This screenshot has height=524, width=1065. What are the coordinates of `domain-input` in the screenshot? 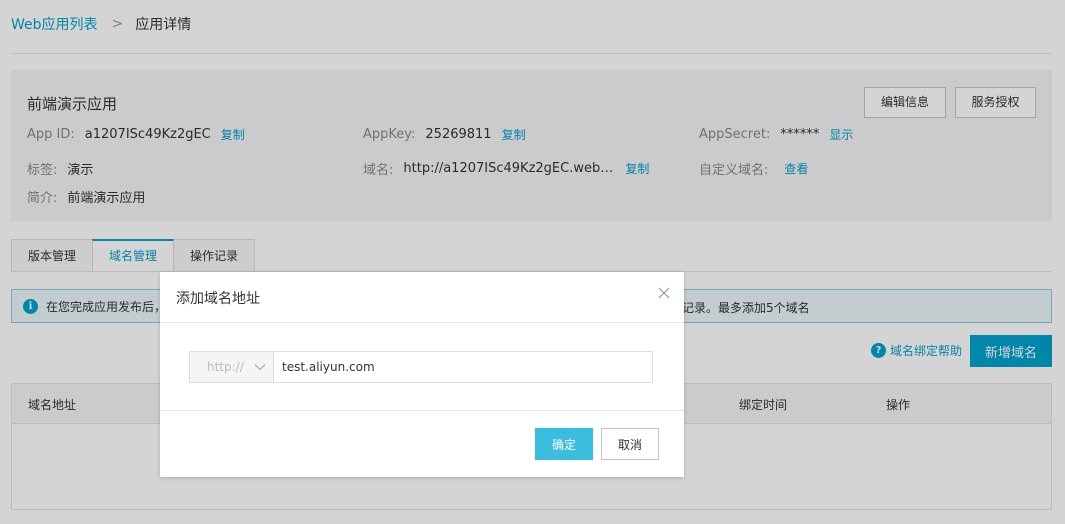 It's located at (463, 367).